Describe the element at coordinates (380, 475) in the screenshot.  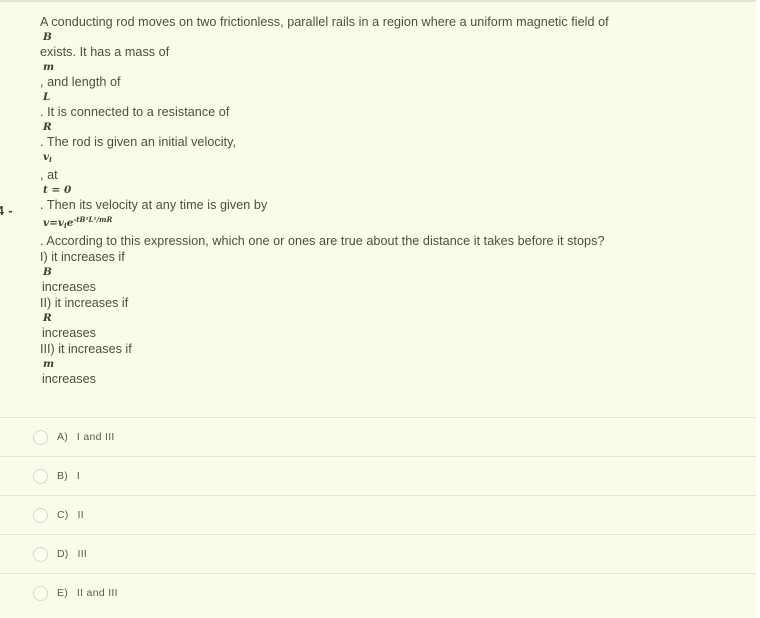
I see `option-row-b: B) I` at that location.